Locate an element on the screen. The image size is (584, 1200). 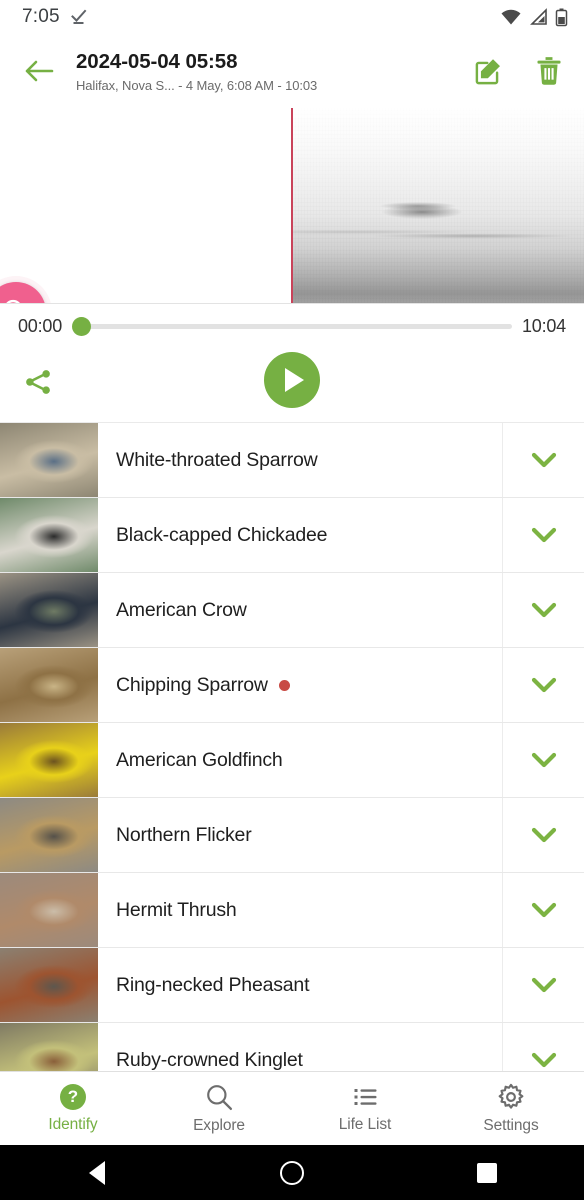
bird-name-label: Ruby-crowned Kinglet is located at coordinates (209, 1059).